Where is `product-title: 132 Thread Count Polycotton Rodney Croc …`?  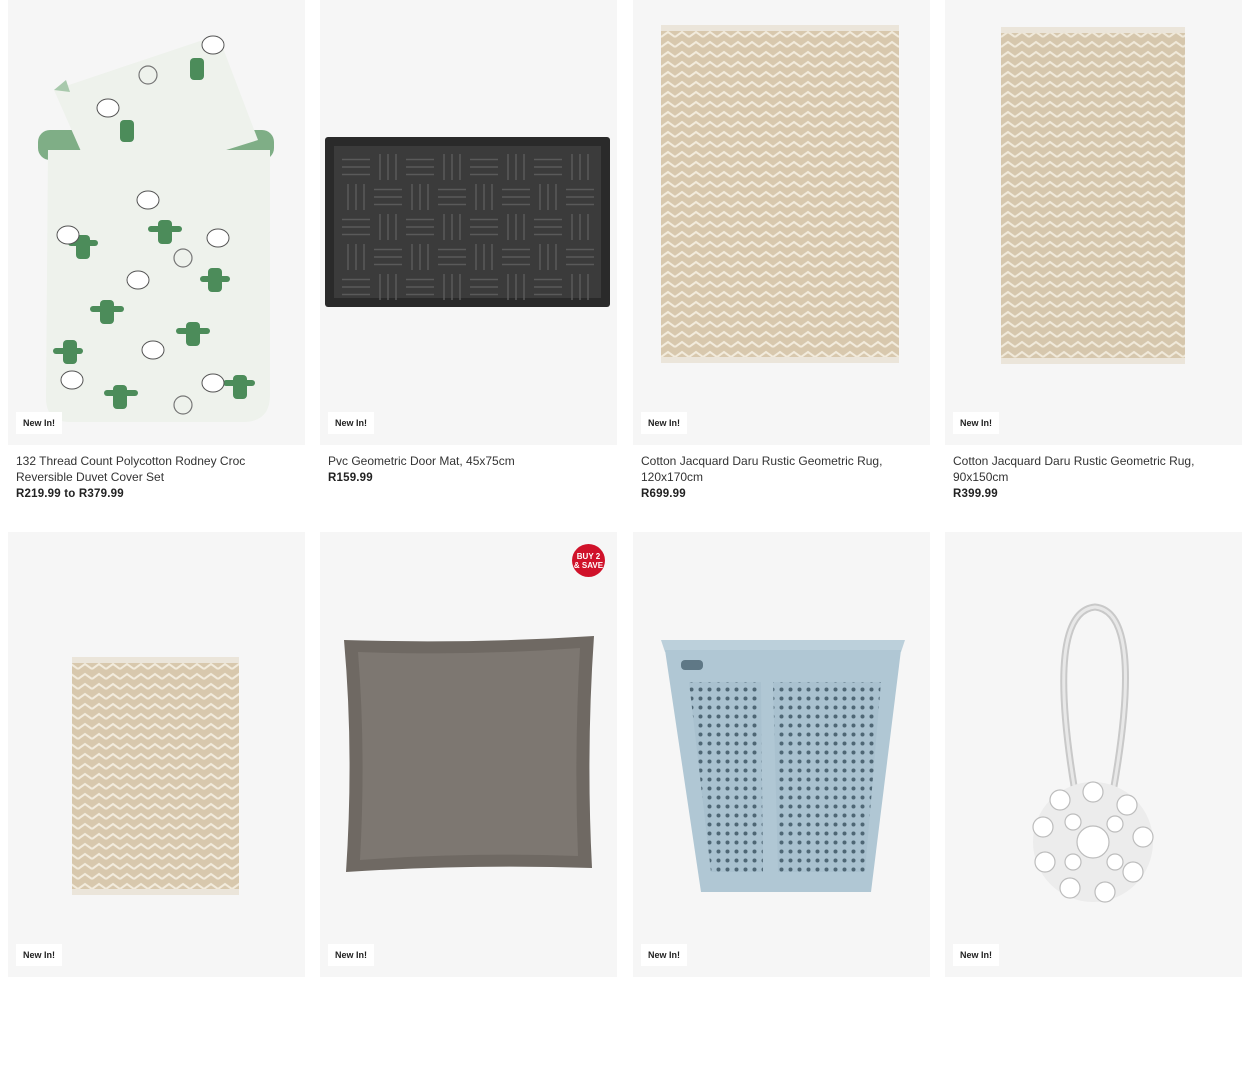 product-title: 132 Thread Count Polycotton Rodney Croc … is located at coordinates (156, 469).